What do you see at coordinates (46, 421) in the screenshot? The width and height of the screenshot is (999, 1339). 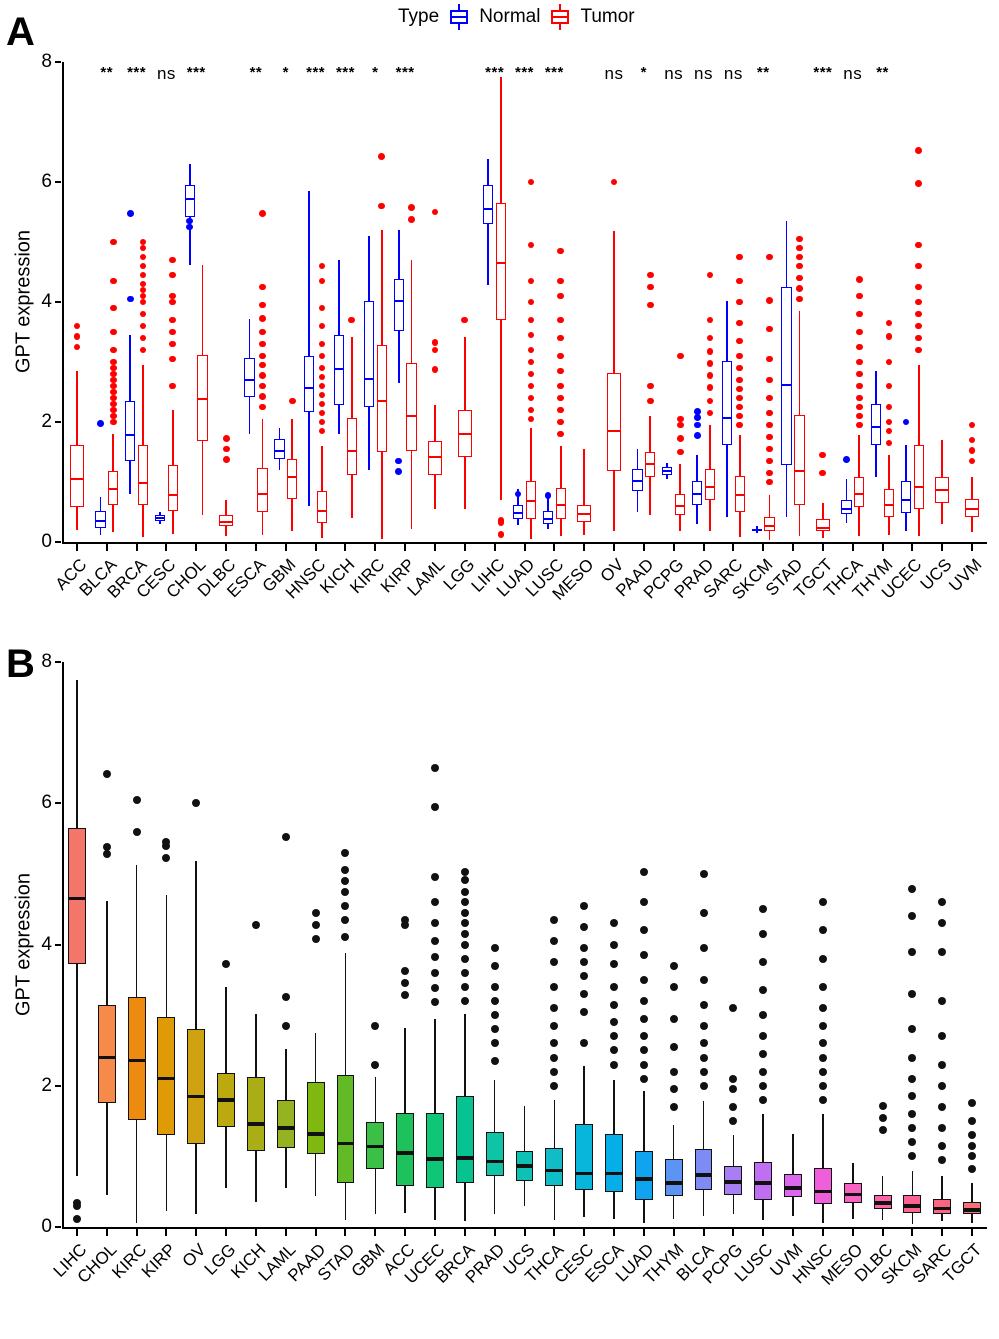 I see `y-tick-label: 2` at bounding box center [46, 421].